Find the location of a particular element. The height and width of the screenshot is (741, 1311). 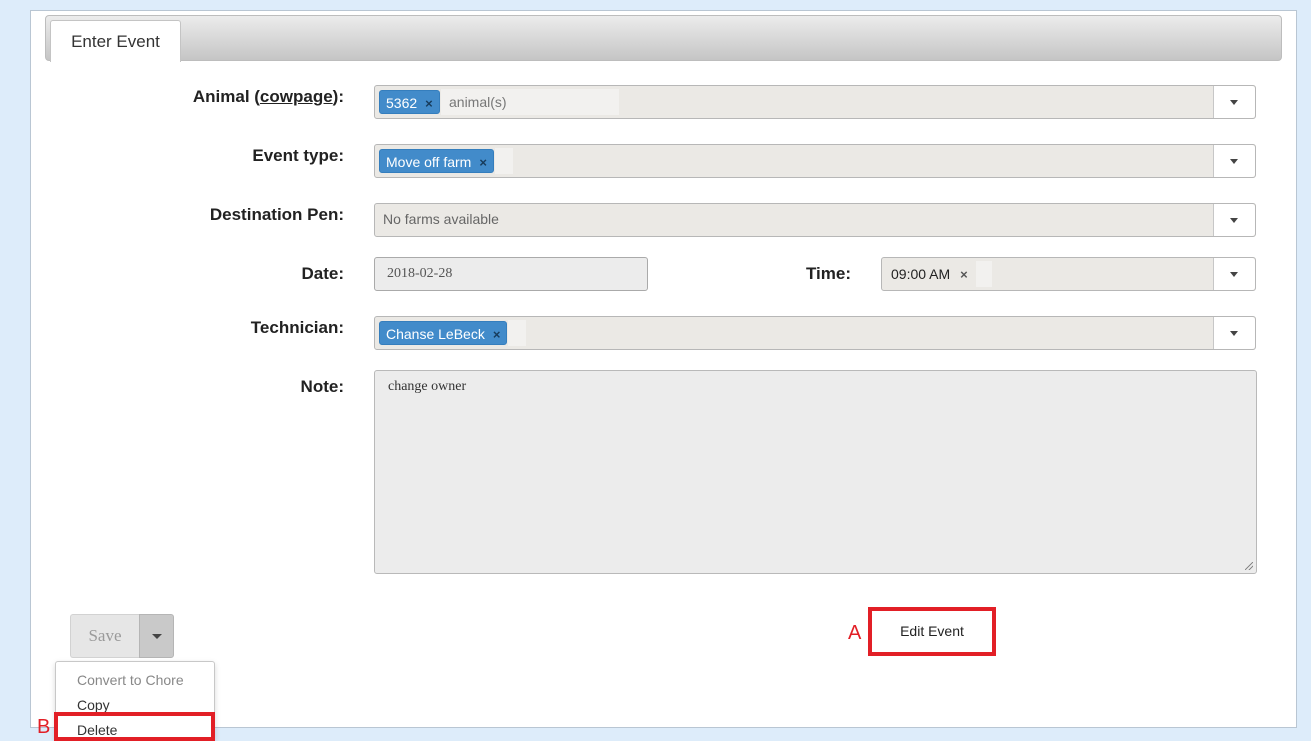

annotation-label-a: A is located at coordinates (855, 633).